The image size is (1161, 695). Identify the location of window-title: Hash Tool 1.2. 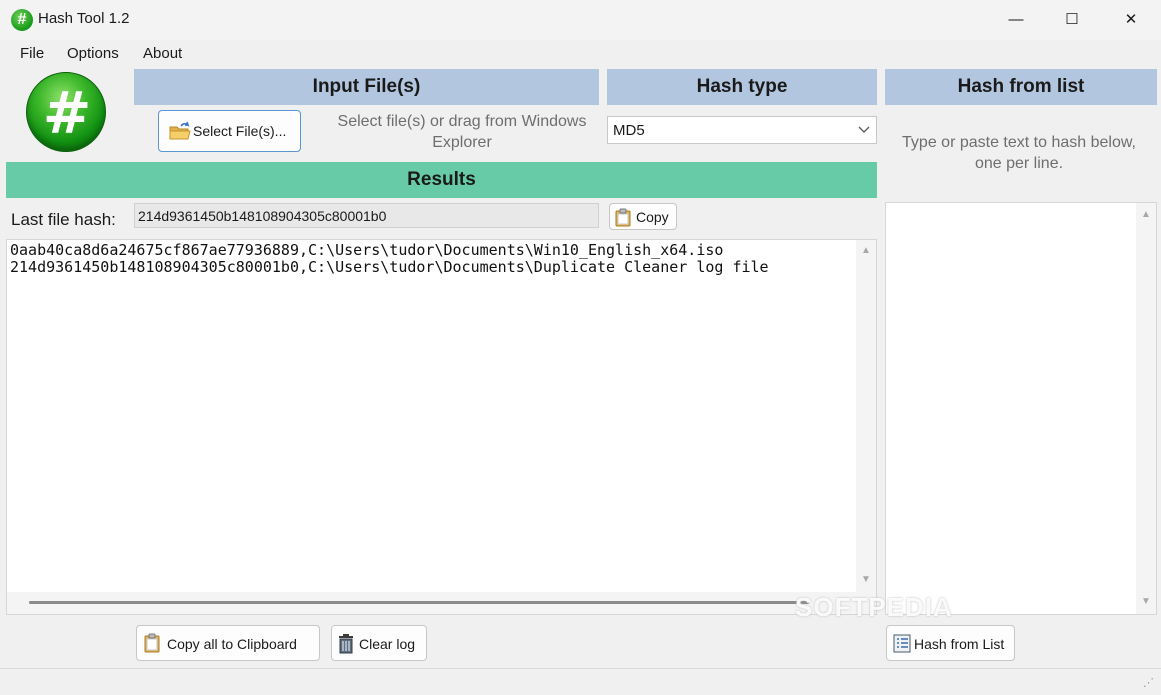
(84, 18).